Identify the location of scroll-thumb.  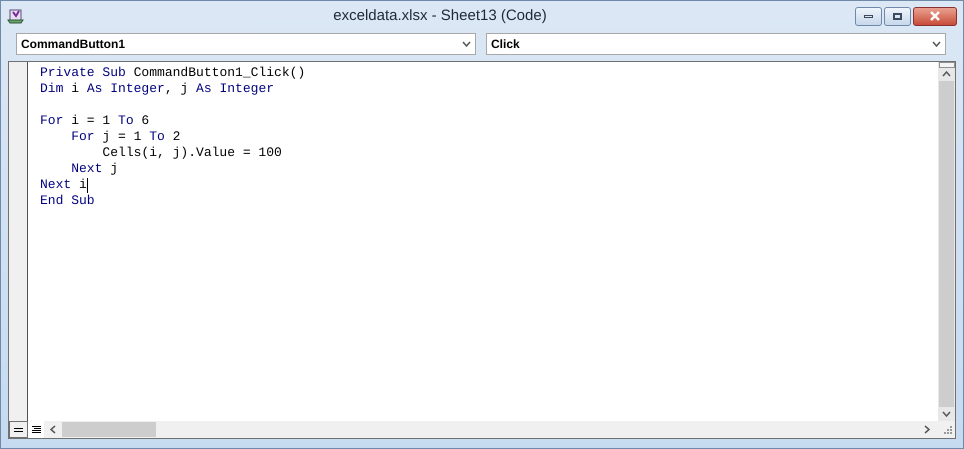
(946, 244).